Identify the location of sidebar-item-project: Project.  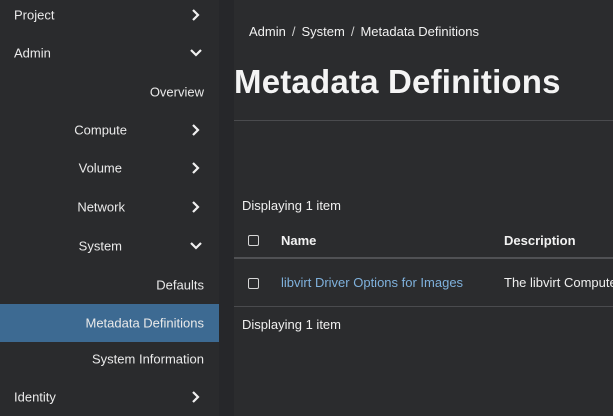
(109, 17).